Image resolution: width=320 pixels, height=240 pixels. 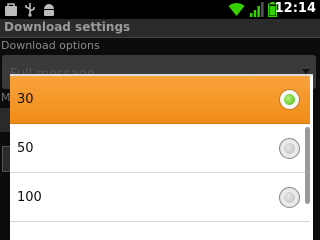 I want to click on page-title: Download settings, so click(x=67, y=27).